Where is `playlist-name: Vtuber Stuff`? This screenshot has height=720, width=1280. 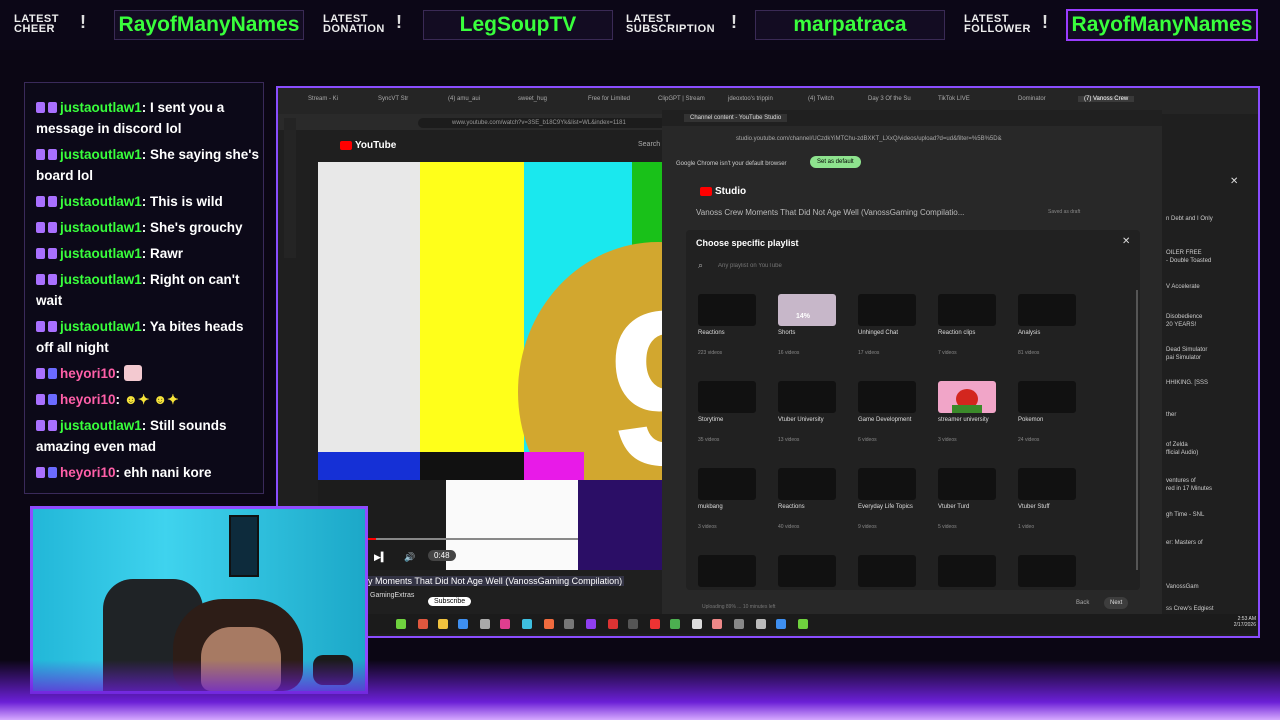
playlist-name: Vtuber Stuff is located at coordinates (1034, 507).